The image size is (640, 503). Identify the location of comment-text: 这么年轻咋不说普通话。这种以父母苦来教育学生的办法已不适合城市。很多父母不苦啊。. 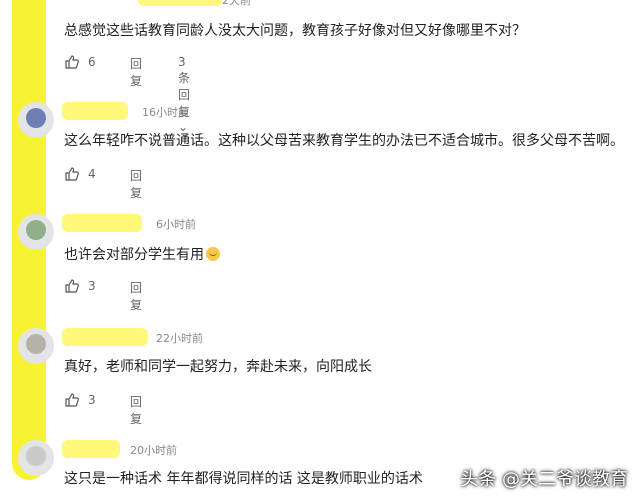
(344, 141).